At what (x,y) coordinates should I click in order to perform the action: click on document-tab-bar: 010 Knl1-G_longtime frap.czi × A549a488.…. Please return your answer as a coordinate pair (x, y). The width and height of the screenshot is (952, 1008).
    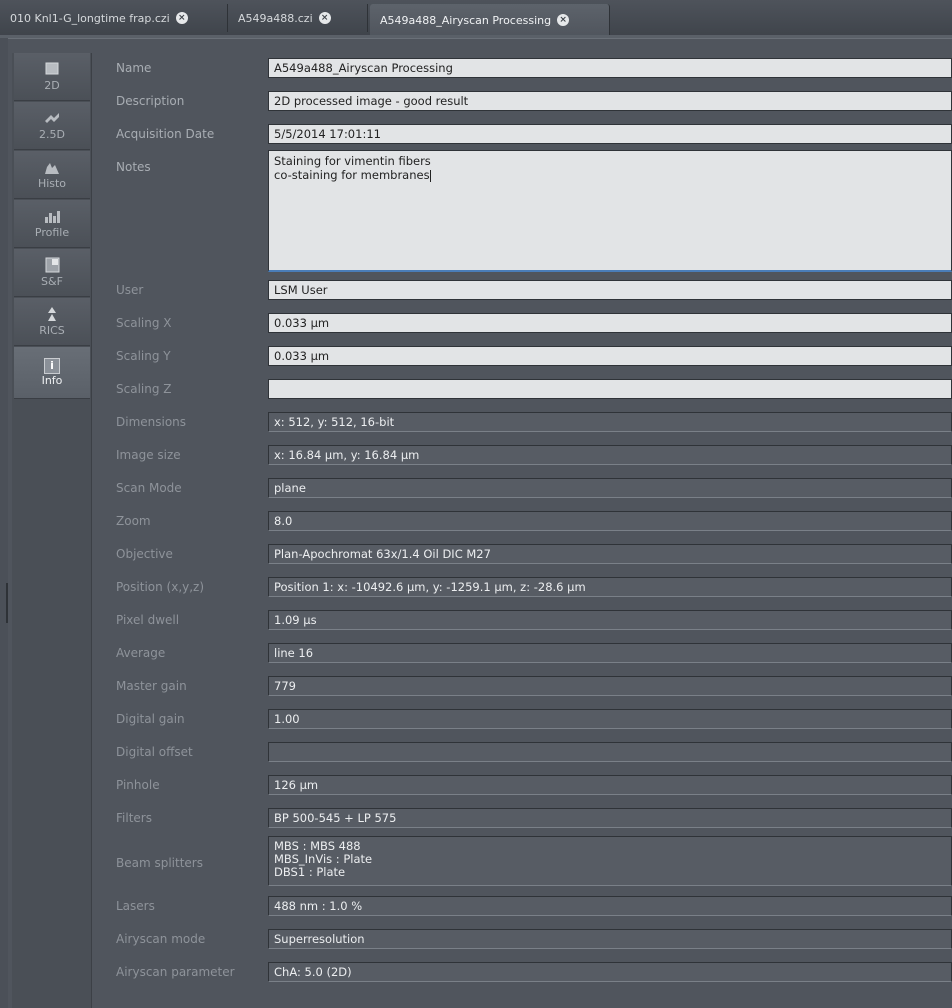
    Looking at the image, I should click on (476, 18).